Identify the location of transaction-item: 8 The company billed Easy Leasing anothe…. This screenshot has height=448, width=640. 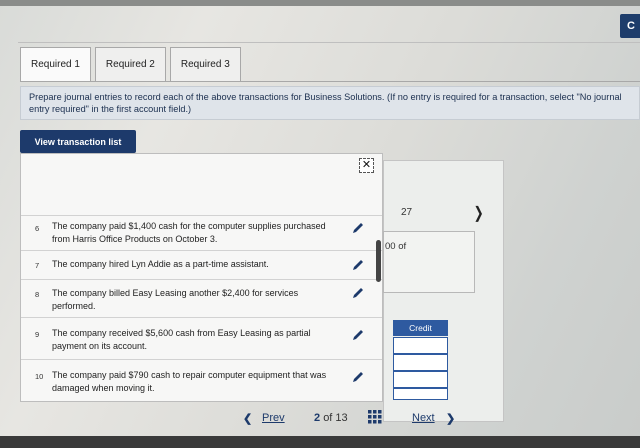
(201, 299).